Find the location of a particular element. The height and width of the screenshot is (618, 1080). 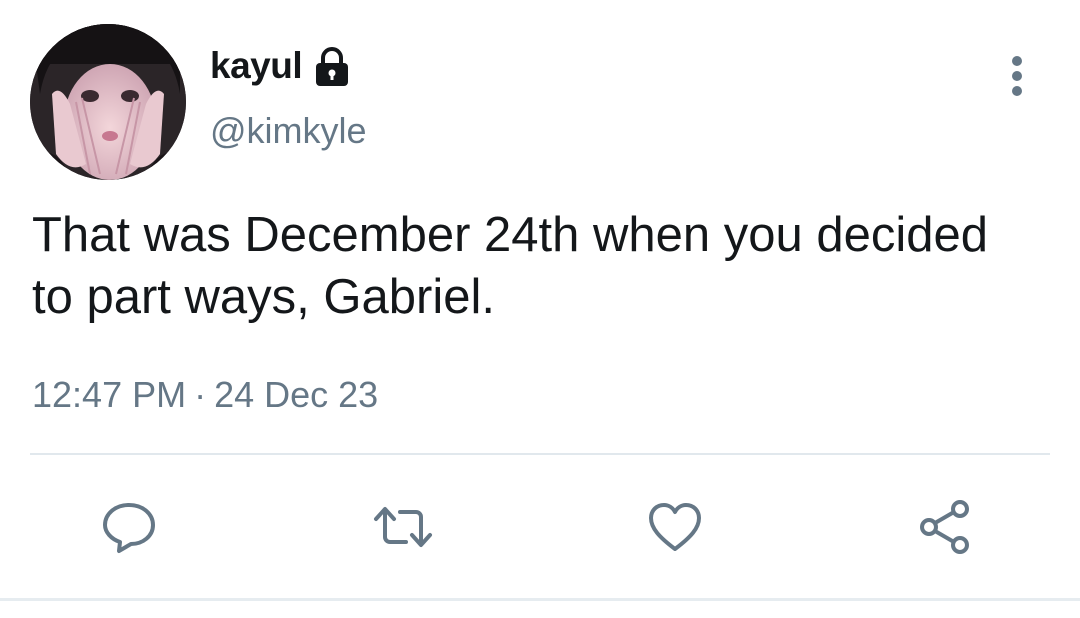

avatar is located at coordinates (108, 102).